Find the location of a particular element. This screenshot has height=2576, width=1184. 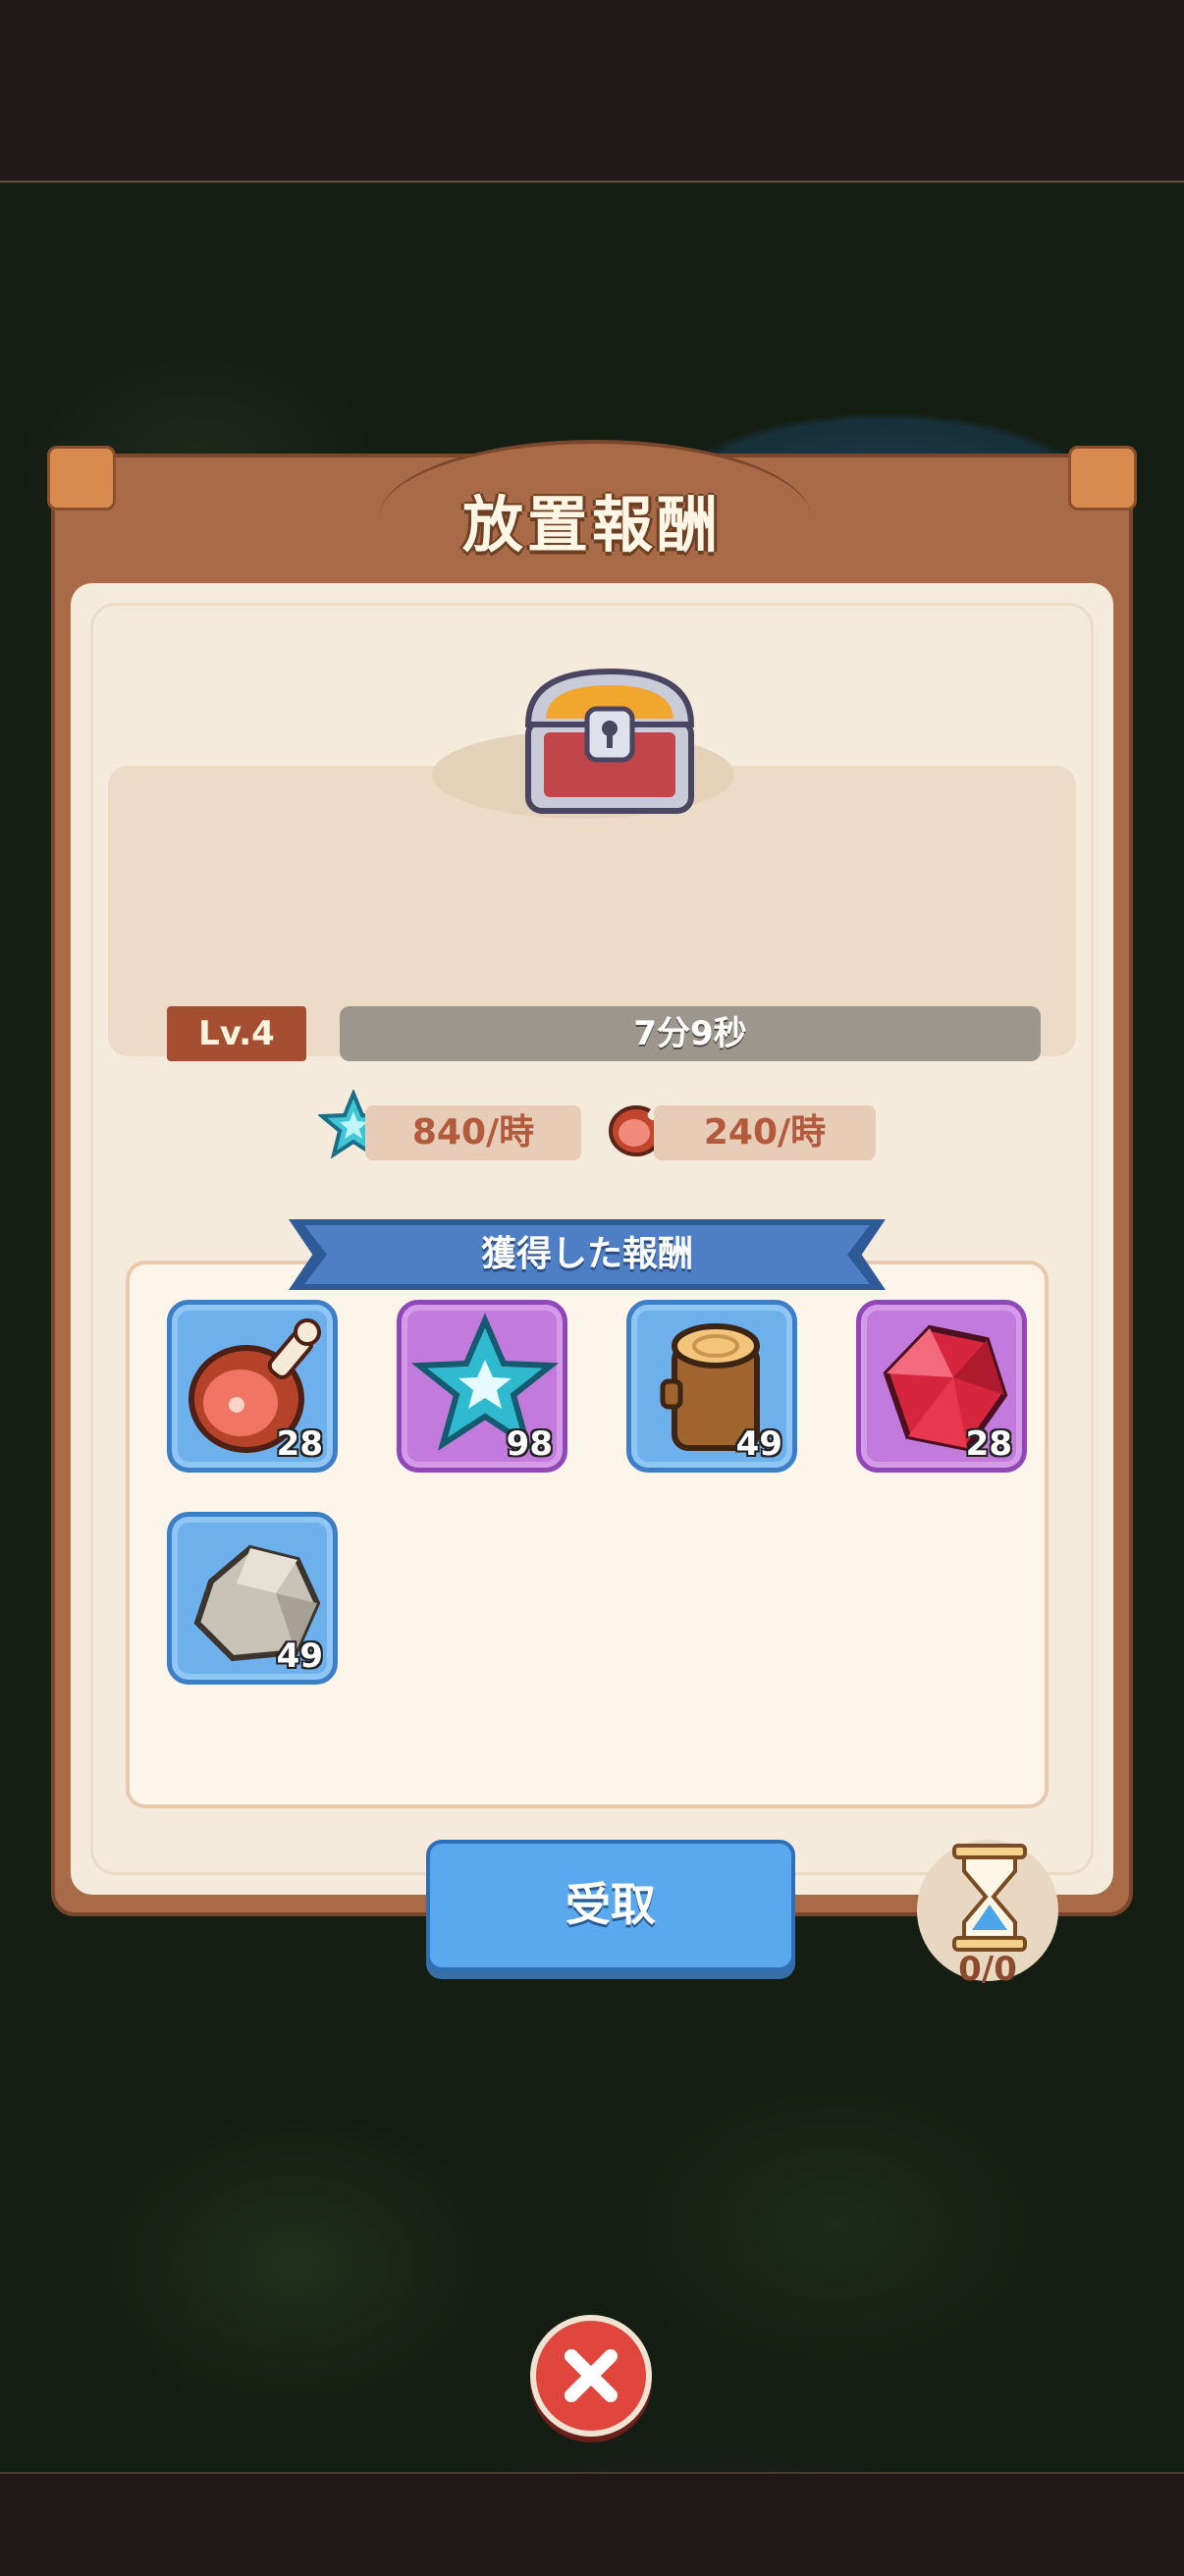

reward-item-stone: 49 is located at coordinates (252, 1598).